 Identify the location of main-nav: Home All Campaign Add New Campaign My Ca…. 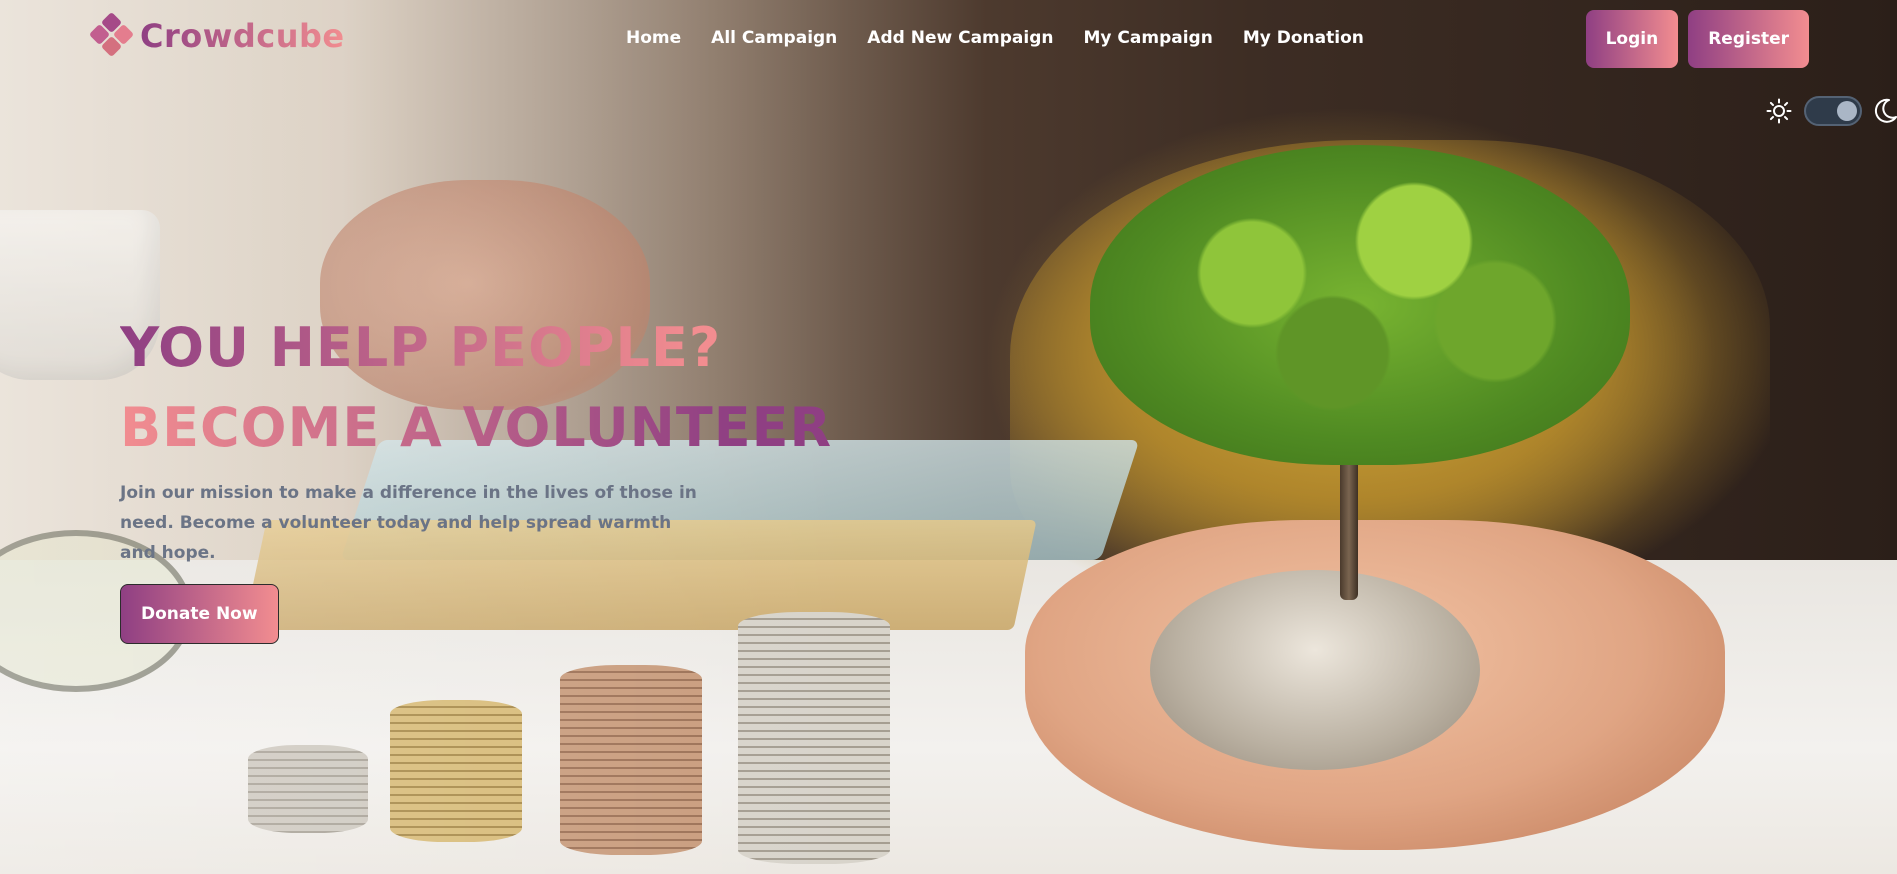
(995, 38).